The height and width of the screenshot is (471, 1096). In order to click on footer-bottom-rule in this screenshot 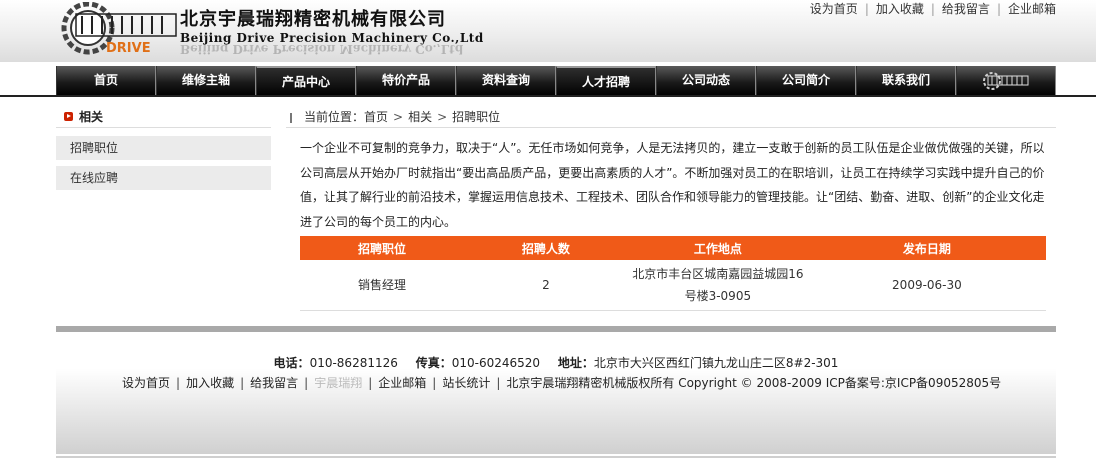, I will do `click(556, 457)`.